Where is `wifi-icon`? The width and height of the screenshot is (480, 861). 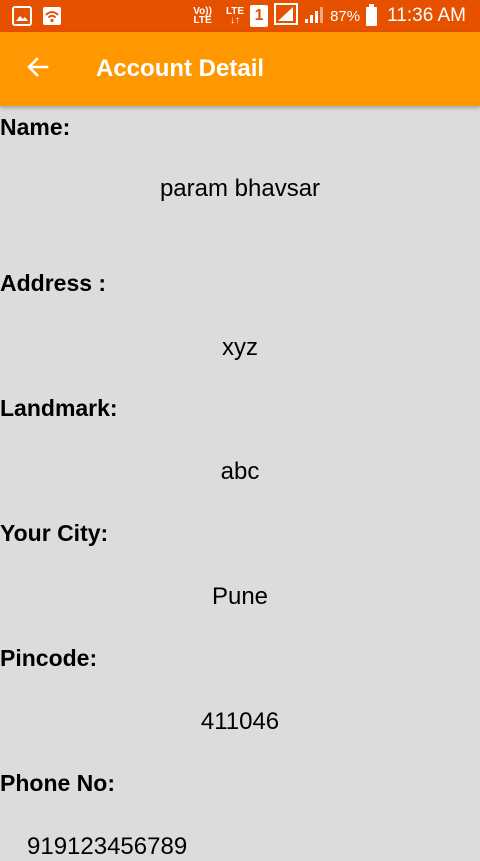
wifi-icon is located at coordinates (52, 16).